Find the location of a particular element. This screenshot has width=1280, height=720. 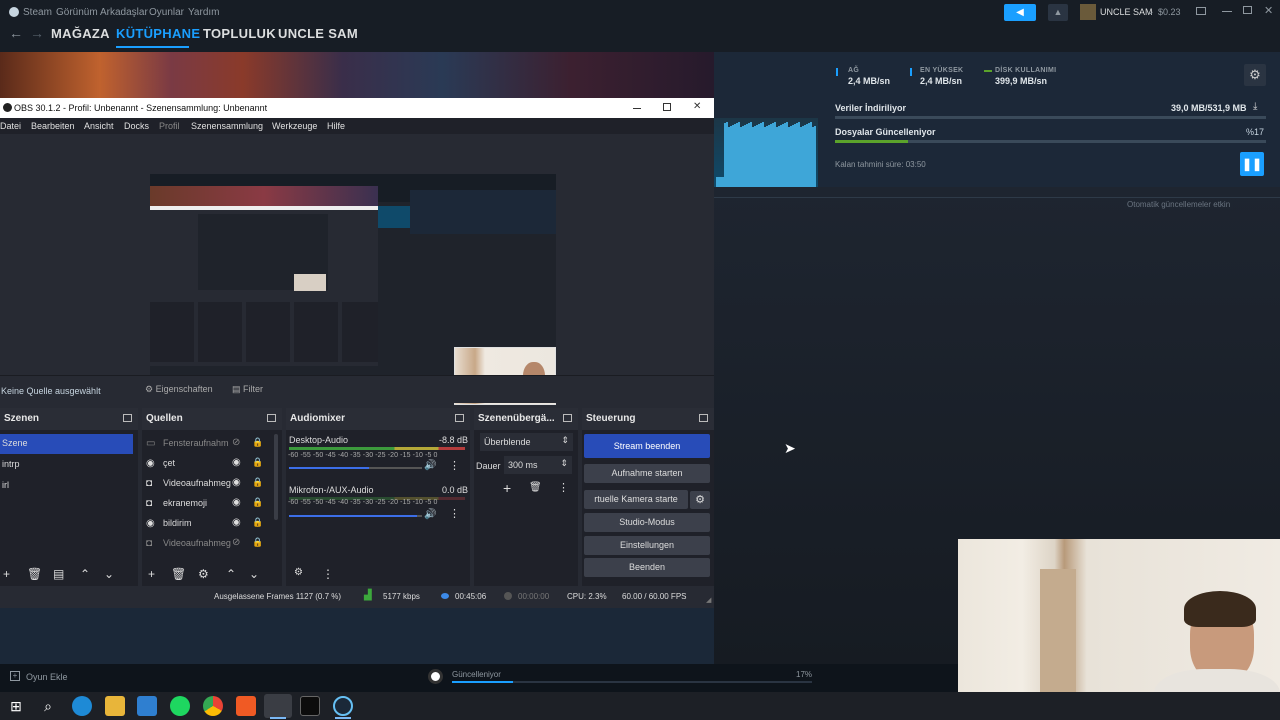

obs-minimize-icon is located at coordinates (637, 108).